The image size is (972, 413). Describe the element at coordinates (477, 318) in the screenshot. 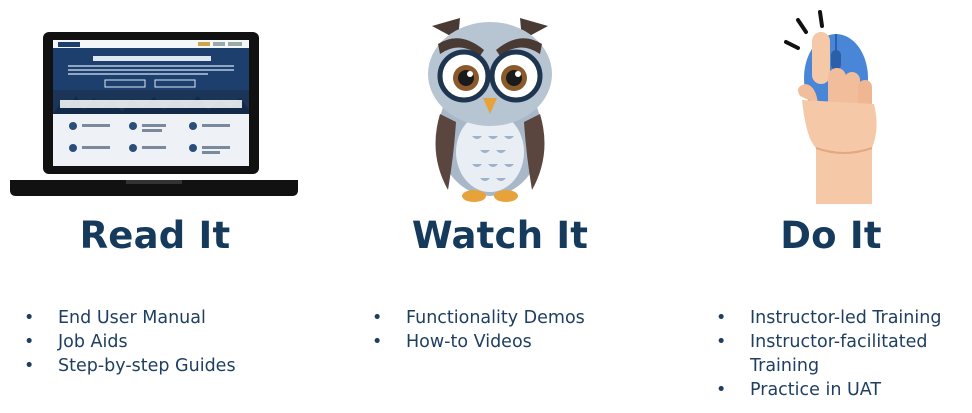

I see `list-item: Functionality Demos` at that location.